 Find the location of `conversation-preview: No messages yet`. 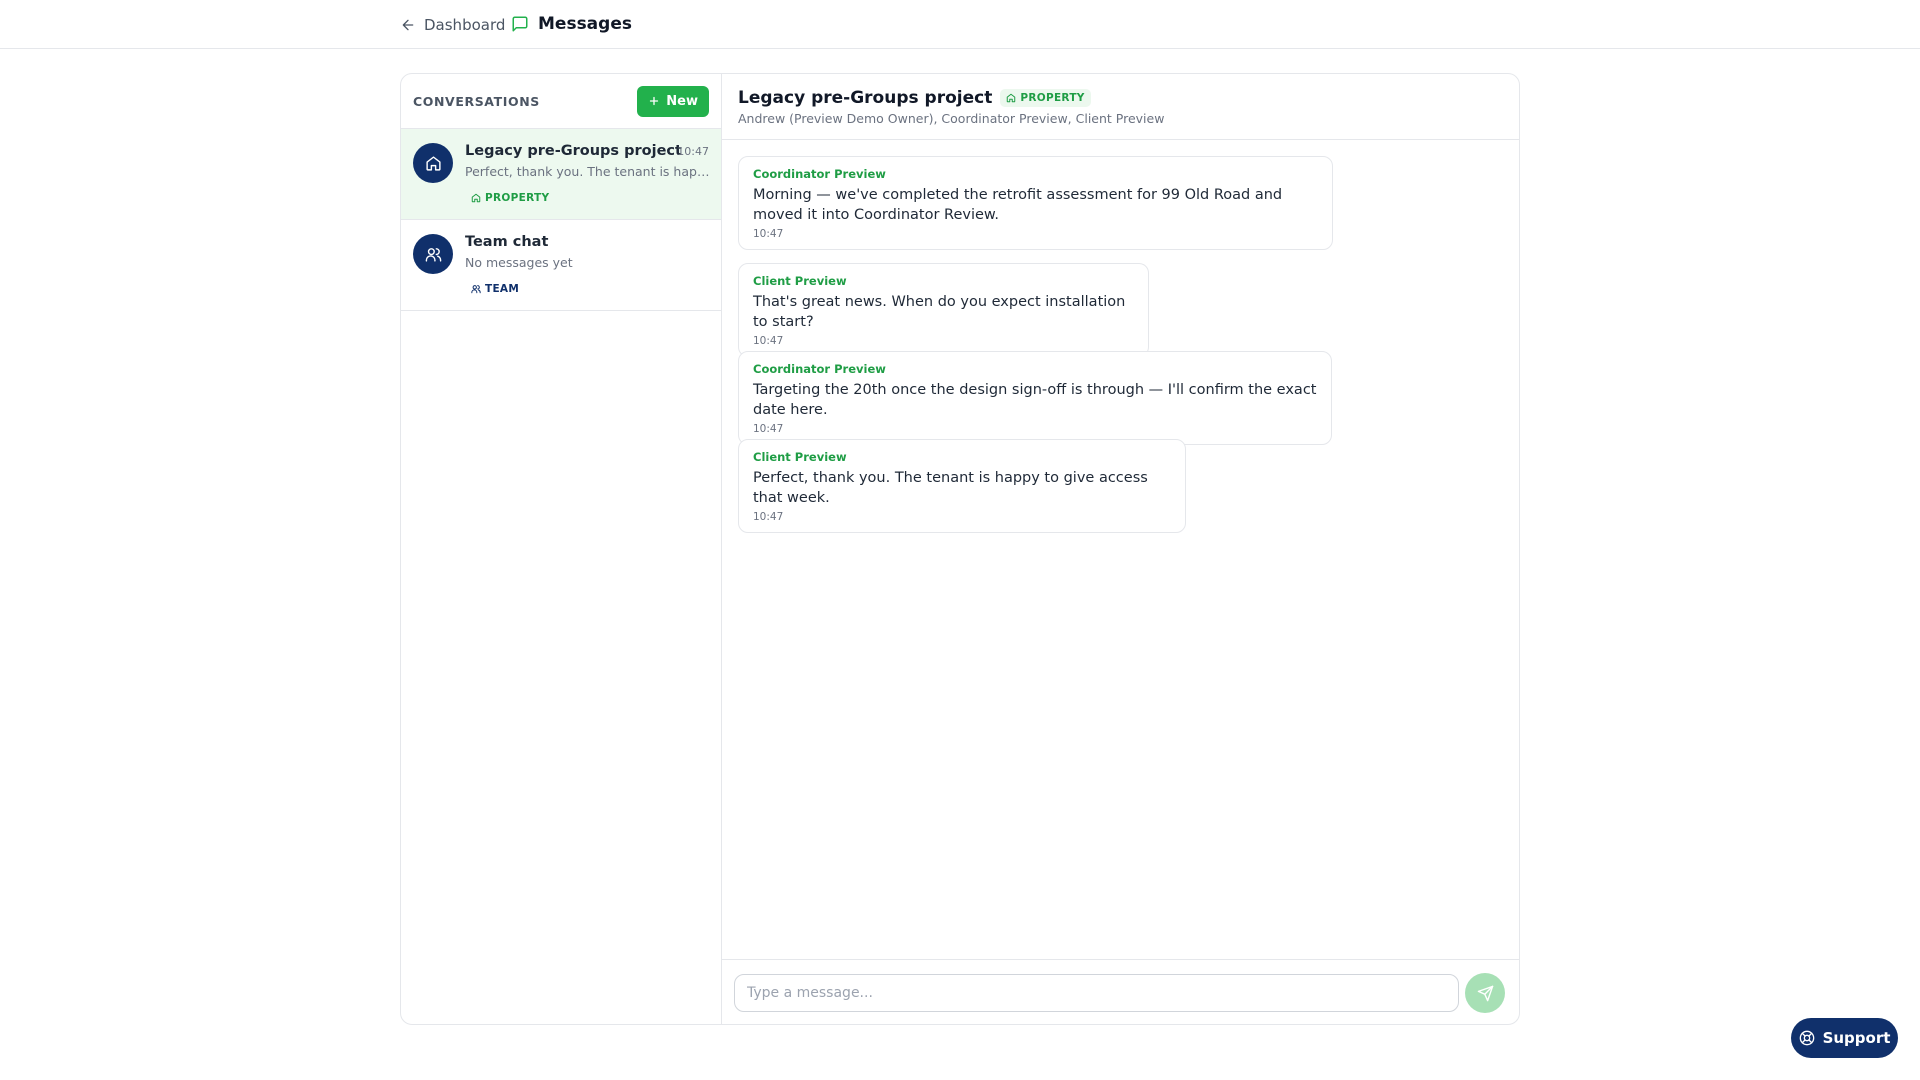

conversation-preview: No messages yet is located at coordinates (519, 262).